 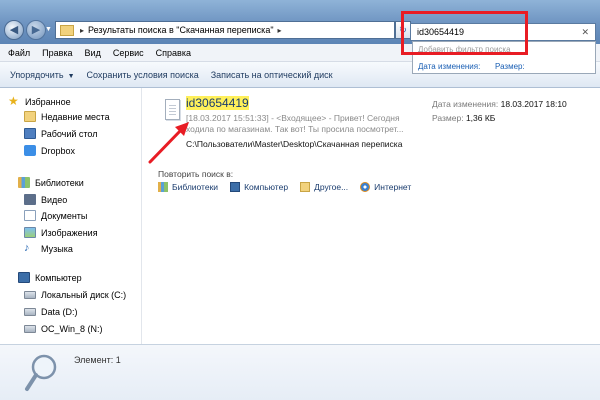 What do you see at coordinates (300, 372) in the screenshot?
I see `details-pane: Элемент: 1` at bounding box center [300, 372].